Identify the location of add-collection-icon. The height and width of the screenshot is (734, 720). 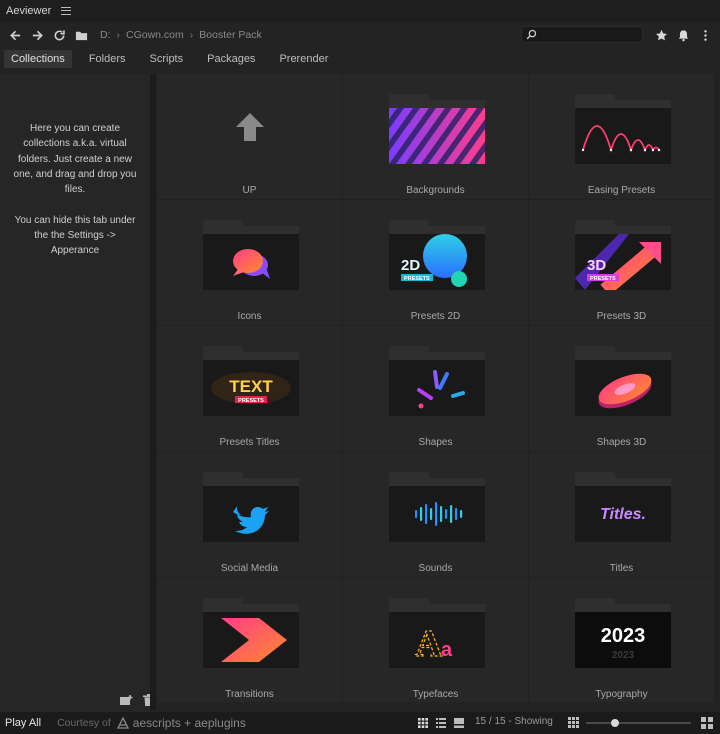
(126, 700).